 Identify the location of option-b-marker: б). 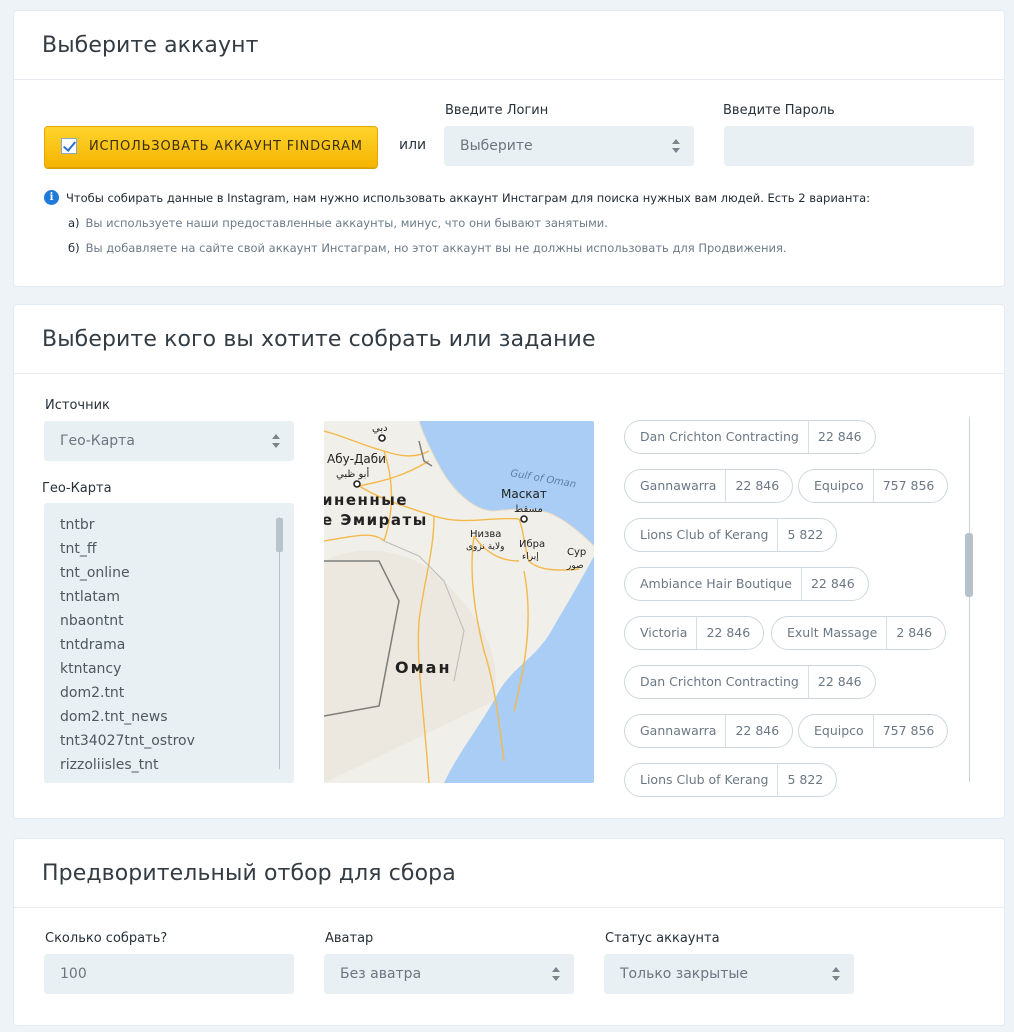
(74, 248).